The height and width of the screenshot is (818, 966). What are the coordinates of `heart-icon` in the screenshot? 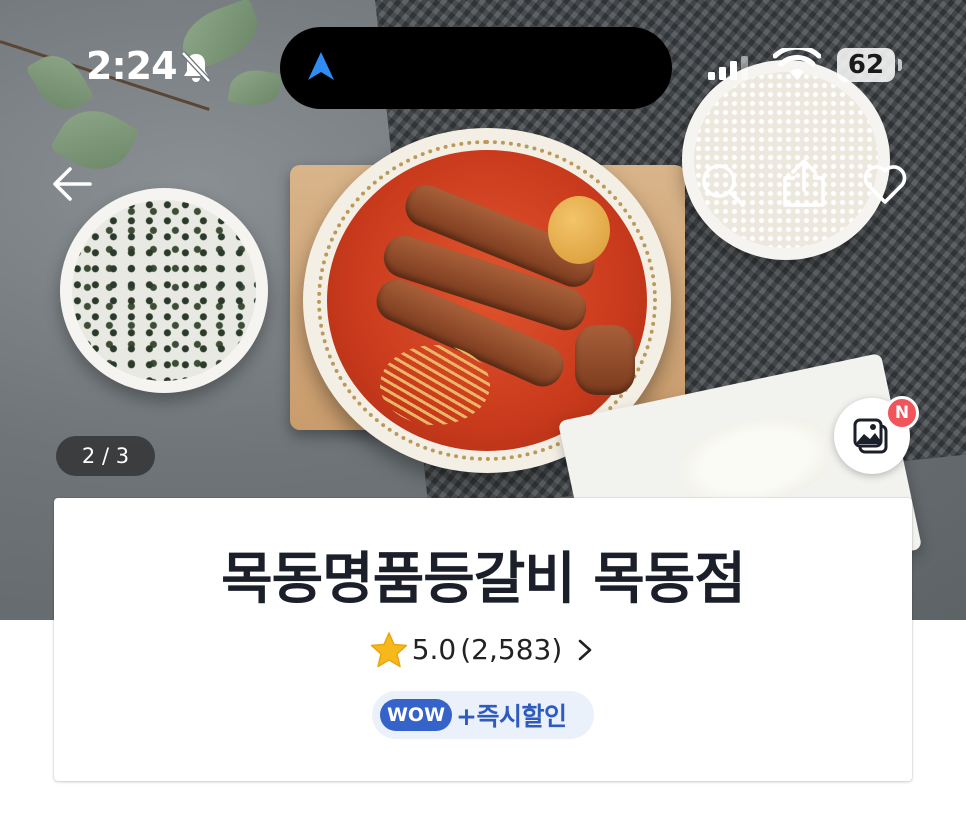 It's located at (885, 184).